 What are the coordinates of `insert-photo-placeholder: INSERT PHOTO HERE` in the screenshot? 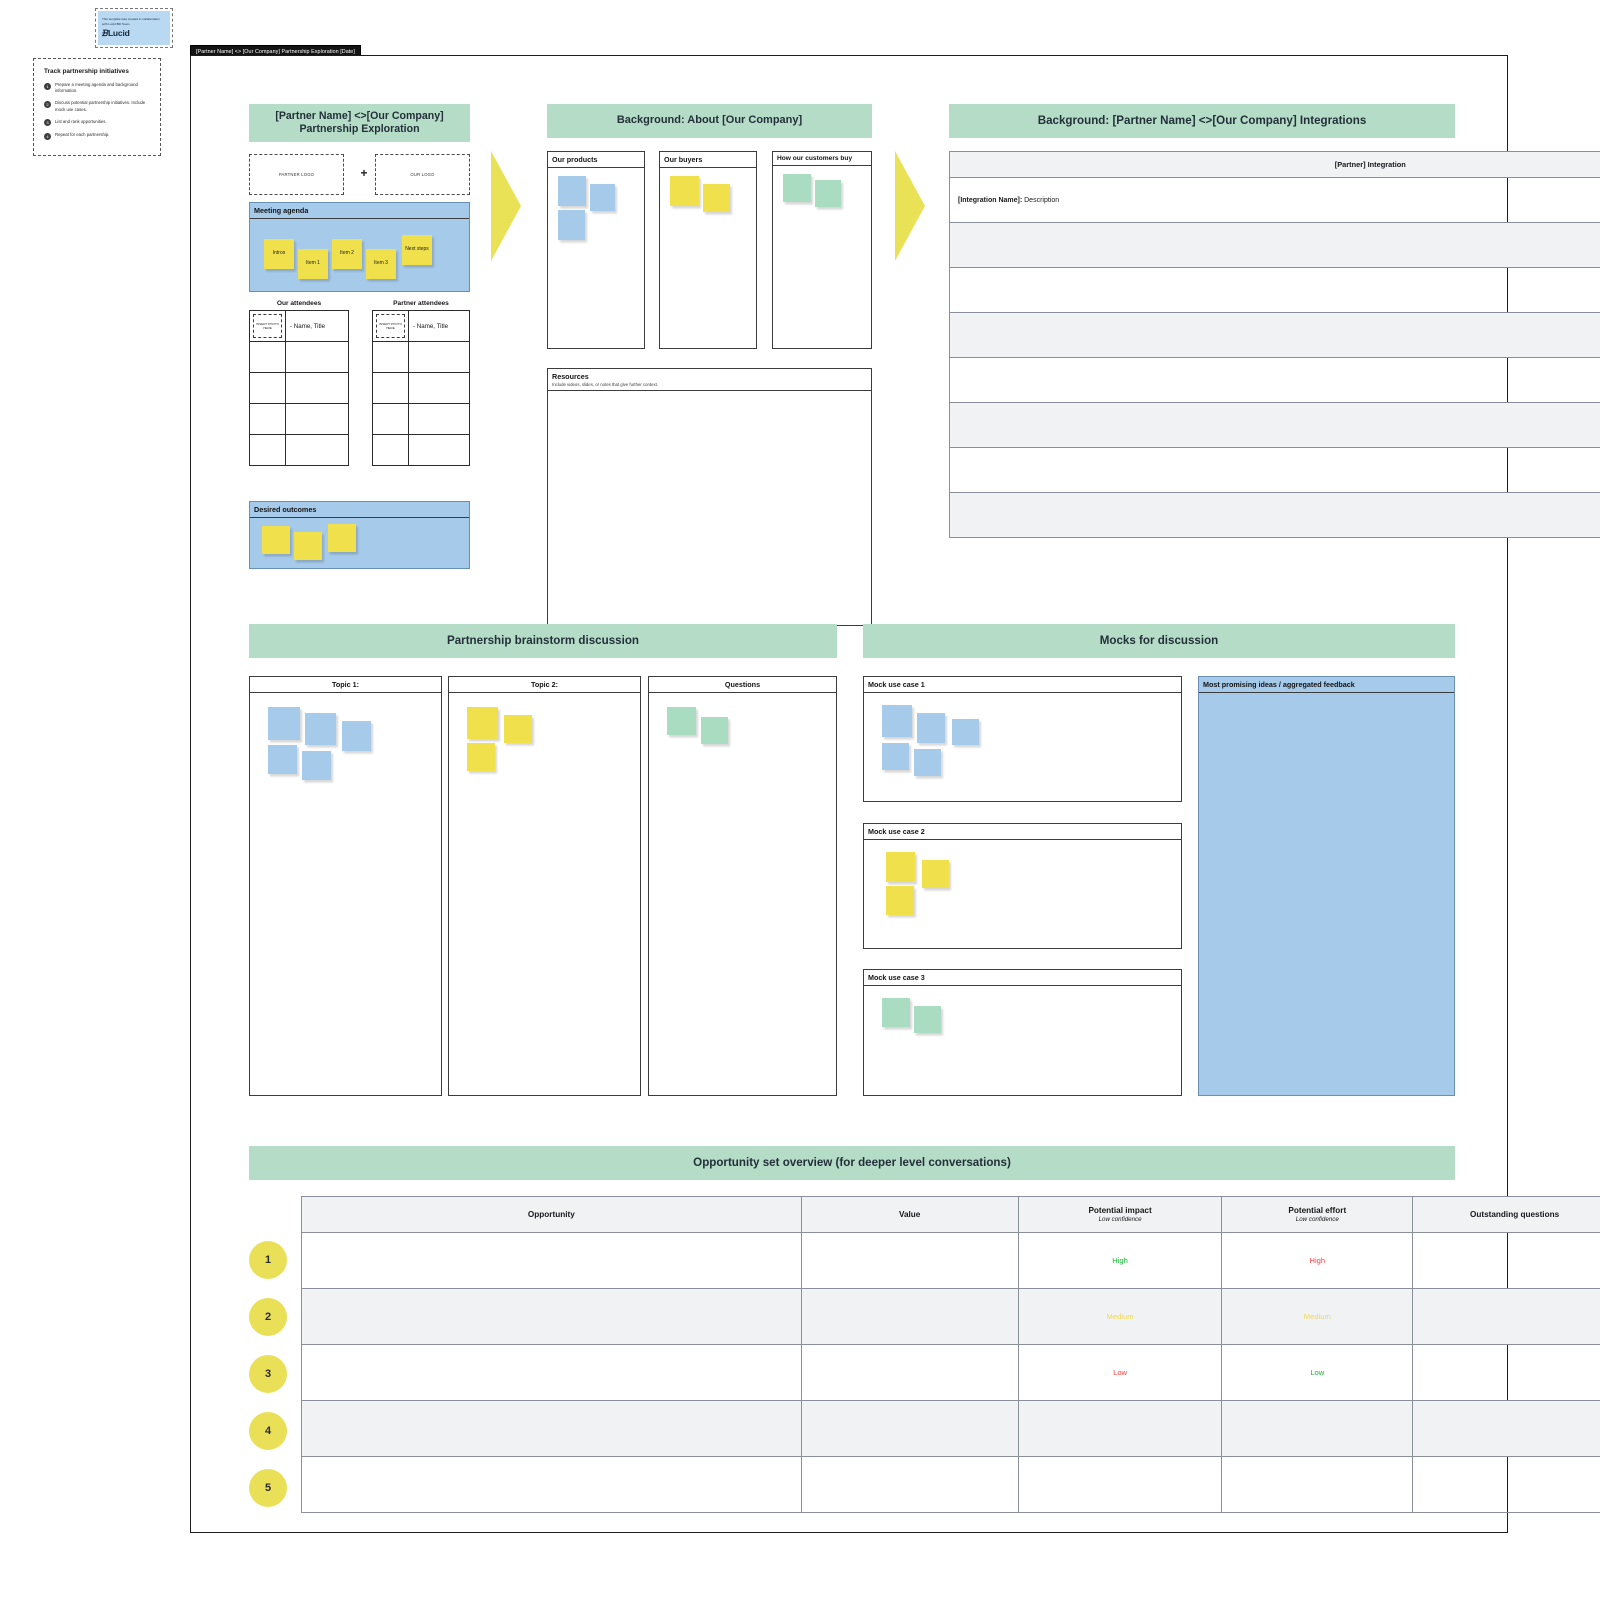 It's located at (267, 326).